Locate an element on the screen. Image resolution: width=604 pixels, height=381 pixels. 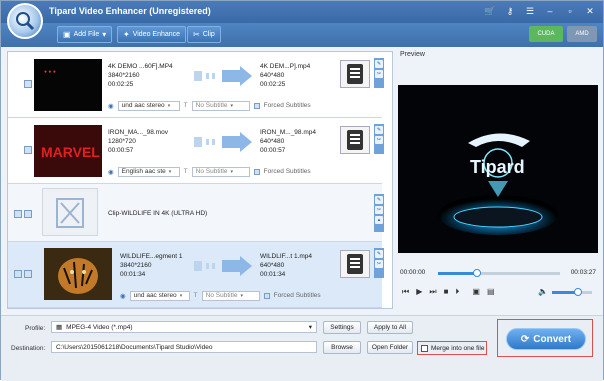
row-actions: ✎ ✂ is located at coordinates (379, 73).